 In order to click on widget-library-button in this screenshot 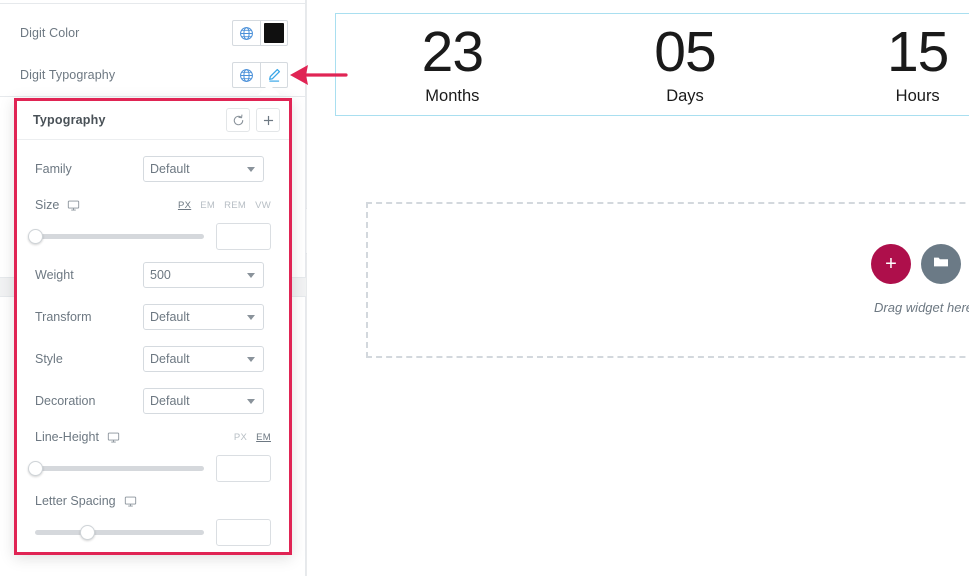, I will do `click(941, 264)`.